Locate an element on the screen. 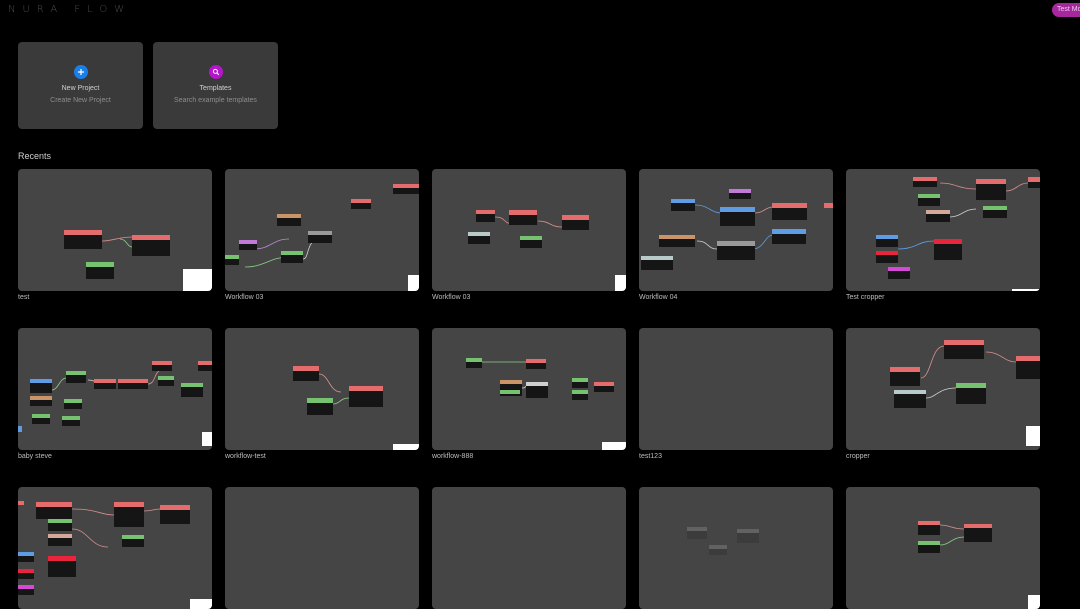 The image size is (1080, 609). project-name: test is located at coordinates (24, 297).